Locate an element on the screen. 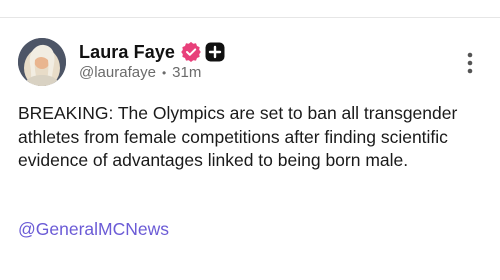  avatar-image is located at coordinates (42, 62).